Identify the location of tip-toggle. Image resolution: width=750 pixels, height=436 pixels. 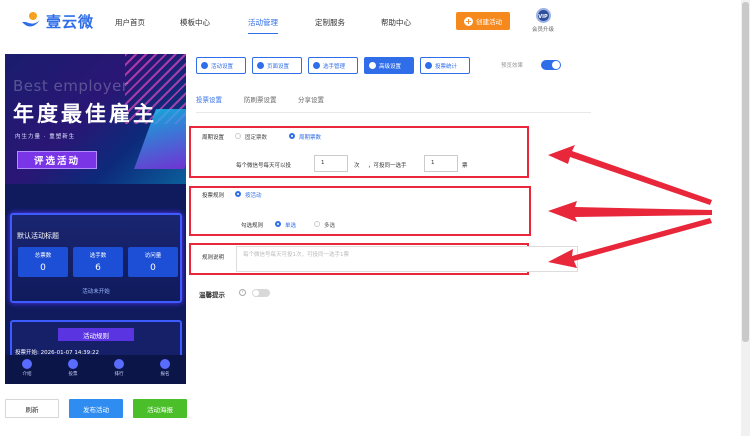
(261, 293).